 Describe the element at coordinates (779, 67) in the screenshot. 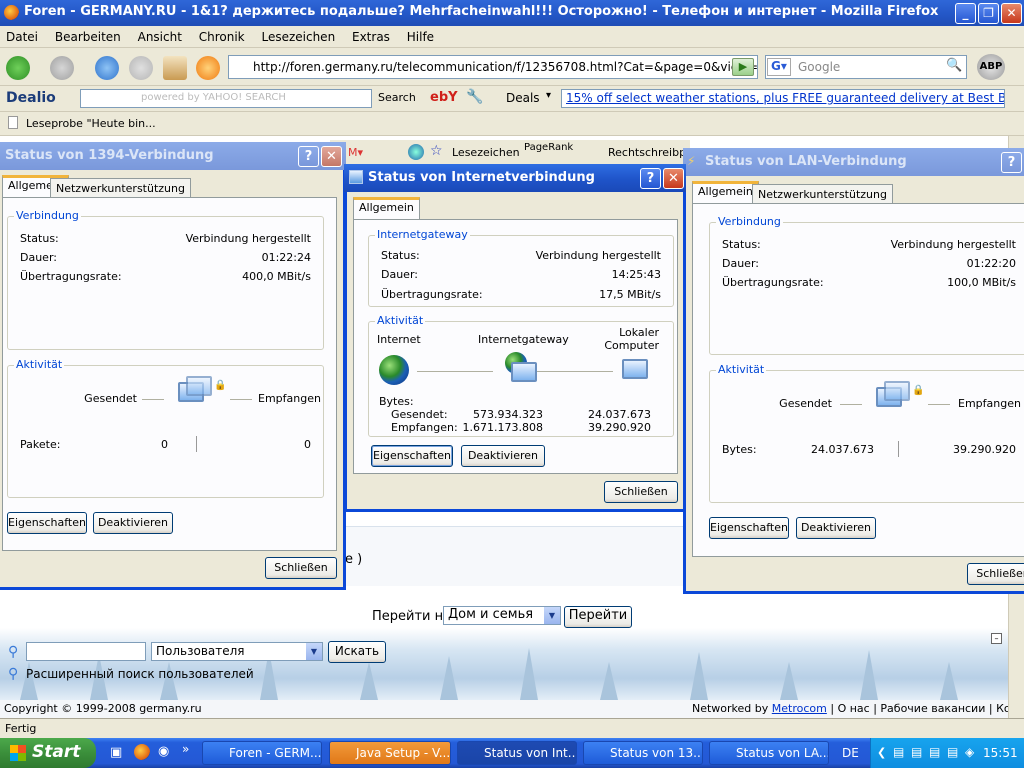

I see `google-engine-icon: G▾` at that location.